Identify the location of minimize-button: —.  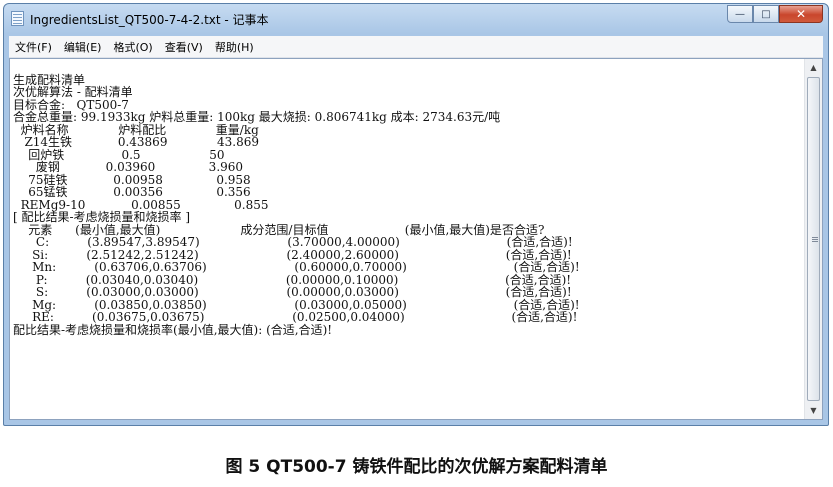
(740, 14).